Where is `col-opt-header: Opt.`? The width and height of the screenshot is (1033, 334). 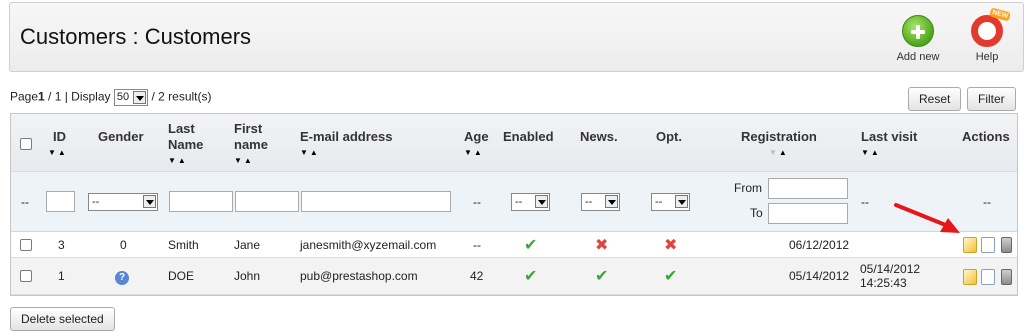 col-opt-header: Opt. is located at coordinates (669, 136).